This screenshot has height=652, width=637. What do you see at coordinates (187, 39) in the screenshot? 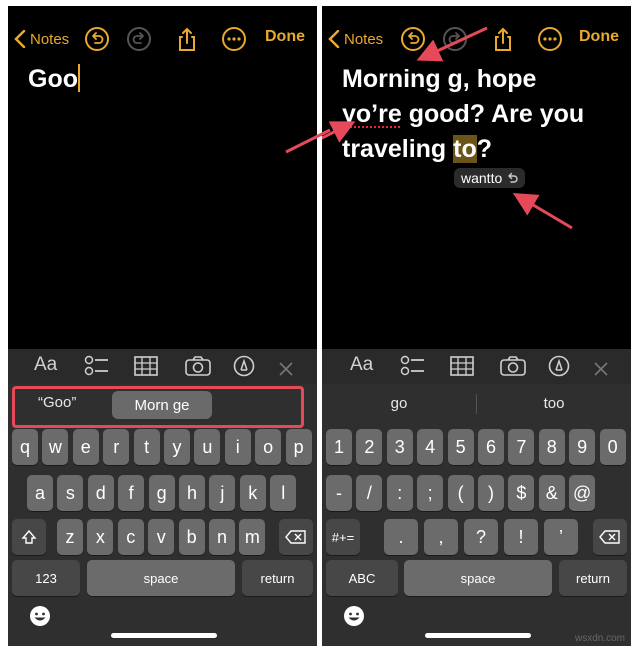
I see `share-icon` at bounding box center [187, 39].